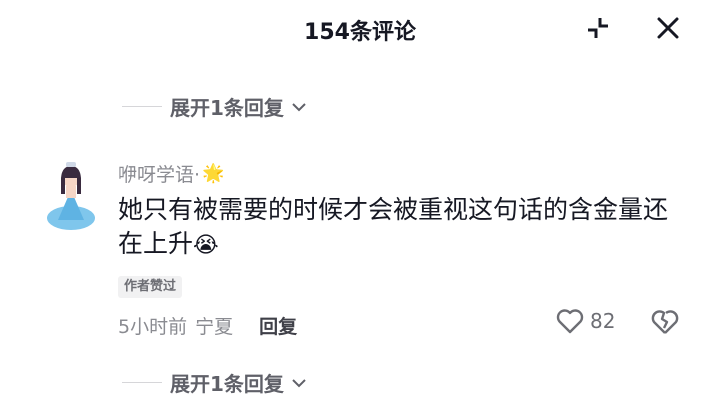 The height and width of the screenshot is (413, 720). What do you see at coordinates (278, 325) in the screenshot?
I see `reply-button: 回复` at bounding box center [278, 325].